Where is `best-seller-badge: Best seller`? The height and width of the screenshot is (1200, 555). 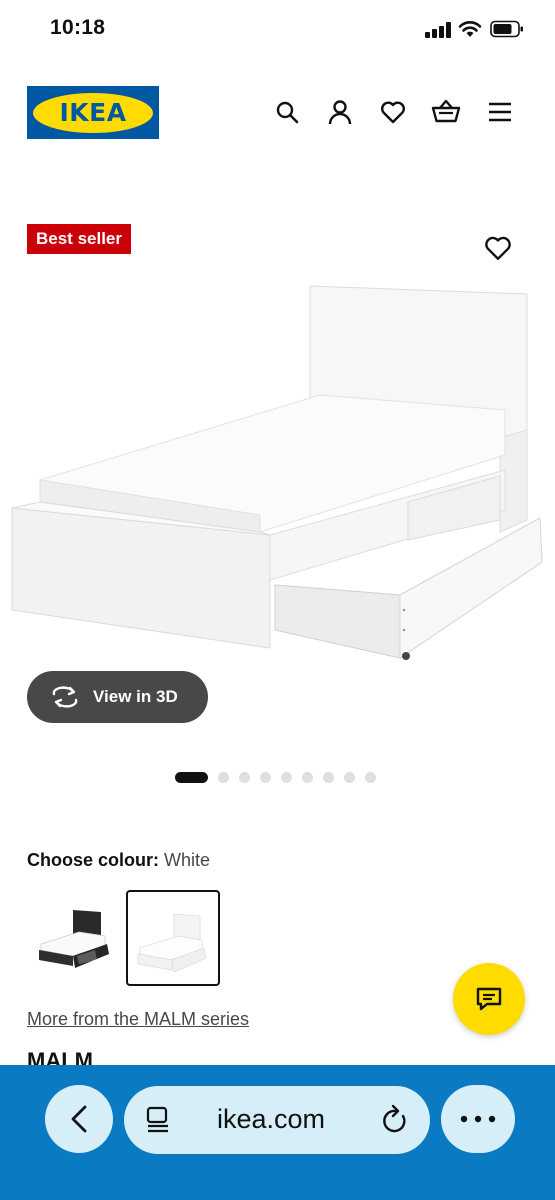 best-seller-badge: Best seller is located at coordinates (79, 239).